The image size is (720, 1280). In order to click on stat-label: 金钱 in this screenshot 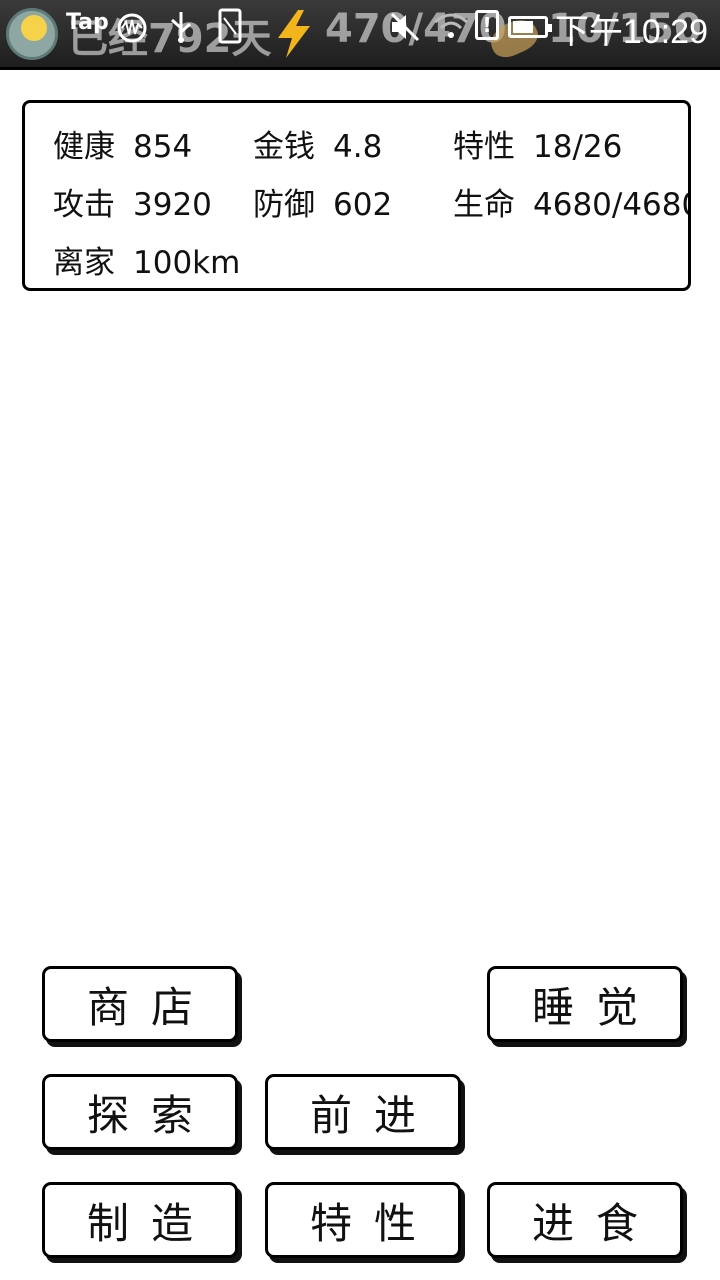, I will do `click(284, 147)`.